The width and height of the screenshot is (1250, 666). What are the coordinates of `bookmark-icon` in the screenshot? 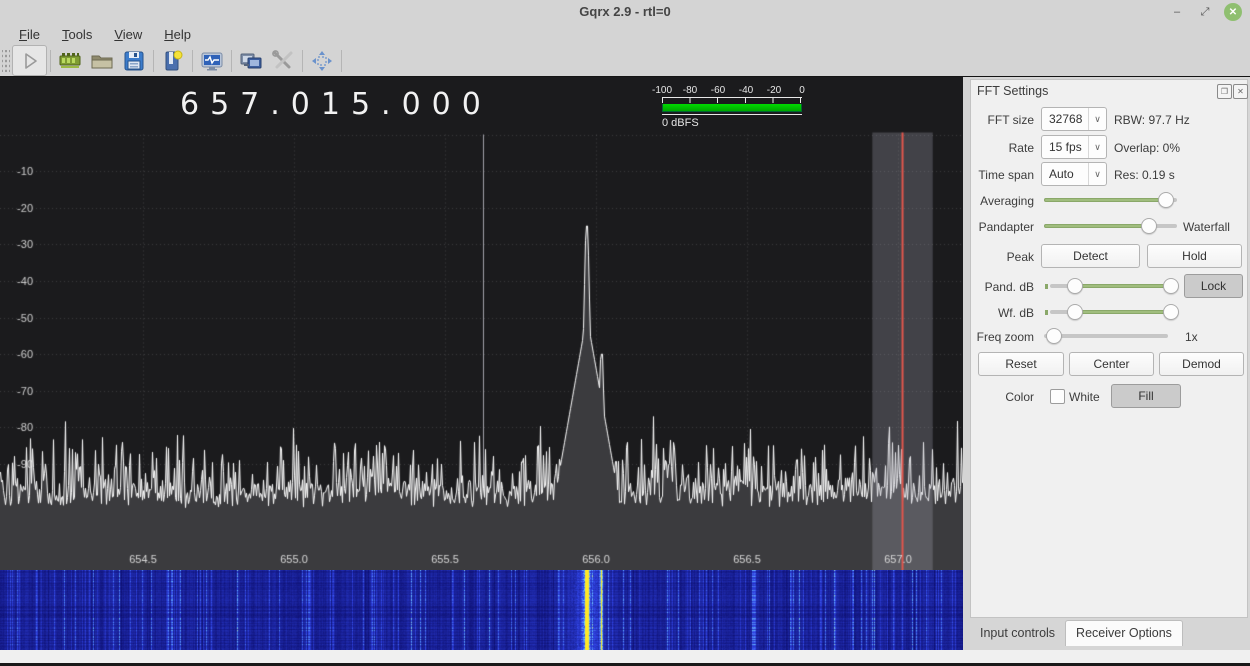 It's located at (173, 61).